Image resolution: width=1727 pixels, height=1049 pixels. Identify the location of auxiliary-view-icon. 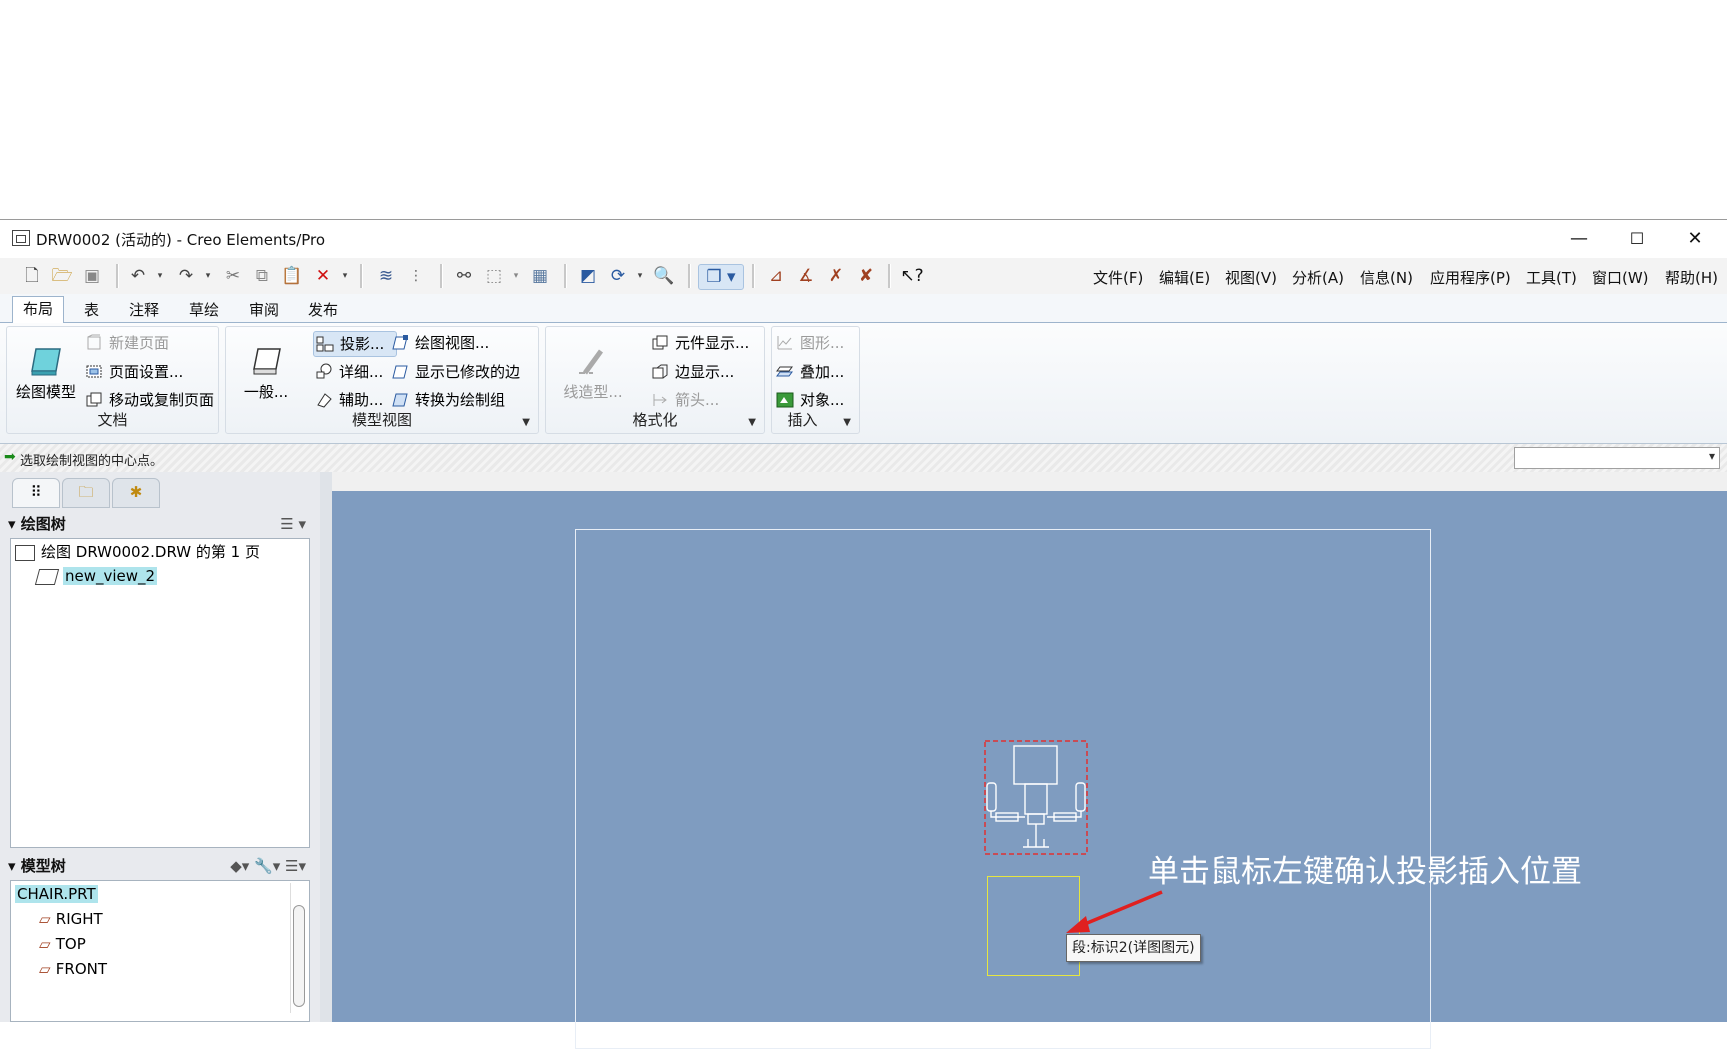
(324, 399).